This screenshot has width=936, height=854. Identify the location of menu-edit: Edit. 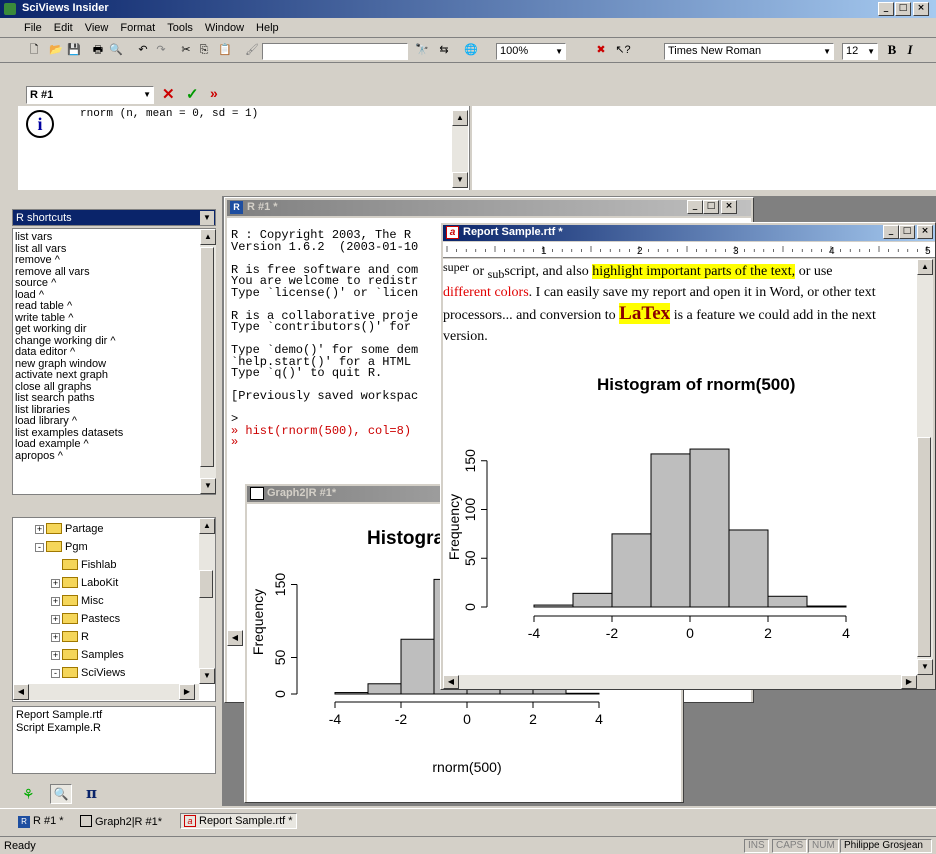
(63, 28).